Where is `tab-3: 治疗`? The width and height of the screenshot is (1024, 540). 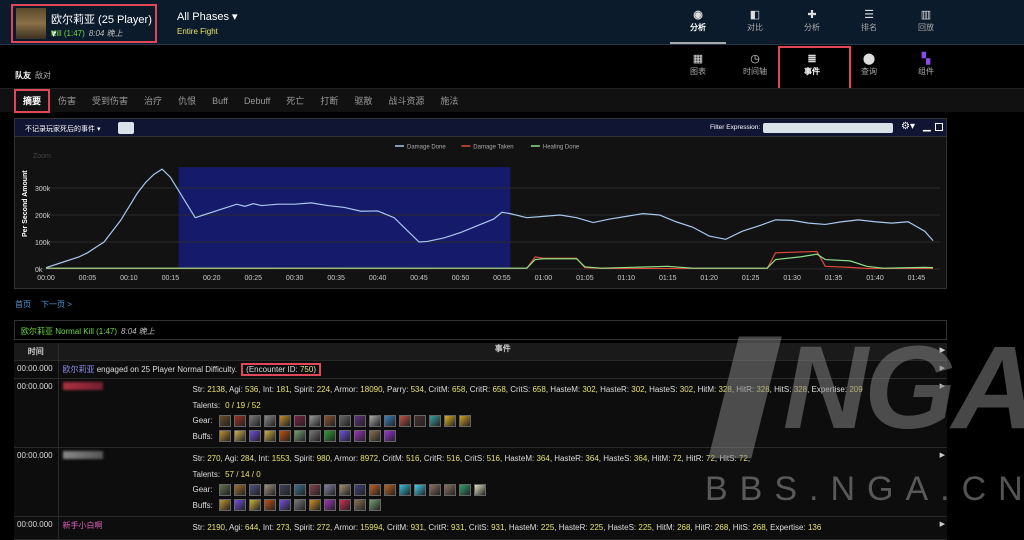
tab-3: 治疗 is located at coordinates (153, 101).